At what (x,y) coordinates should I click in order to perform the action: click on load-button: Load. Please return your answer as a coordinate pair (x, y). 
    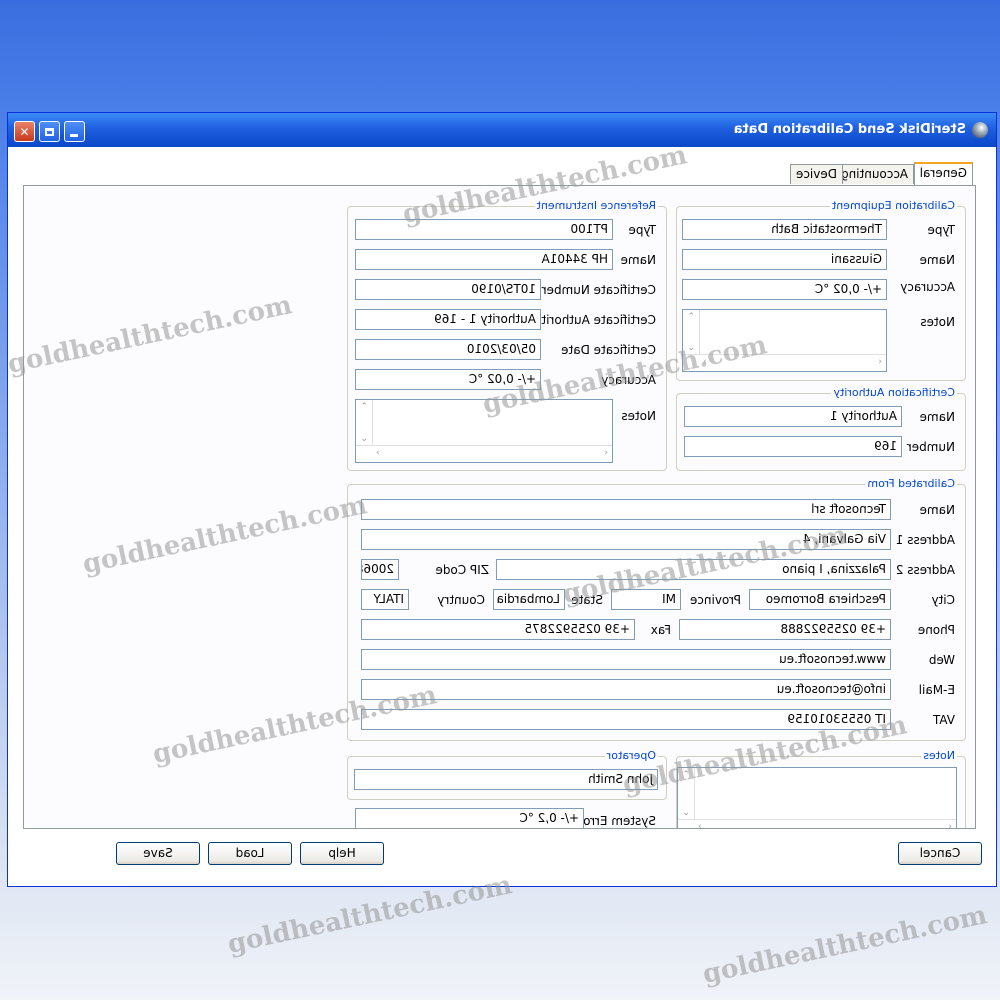
    Looking at the image, I should click on (250, 853).